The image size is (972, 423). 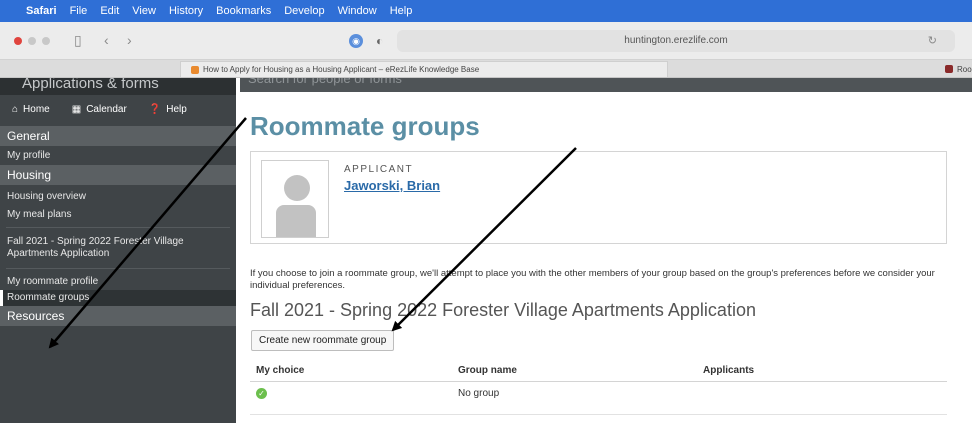 I want to click on extension-icon: ◉, so click(x=356, y=41).